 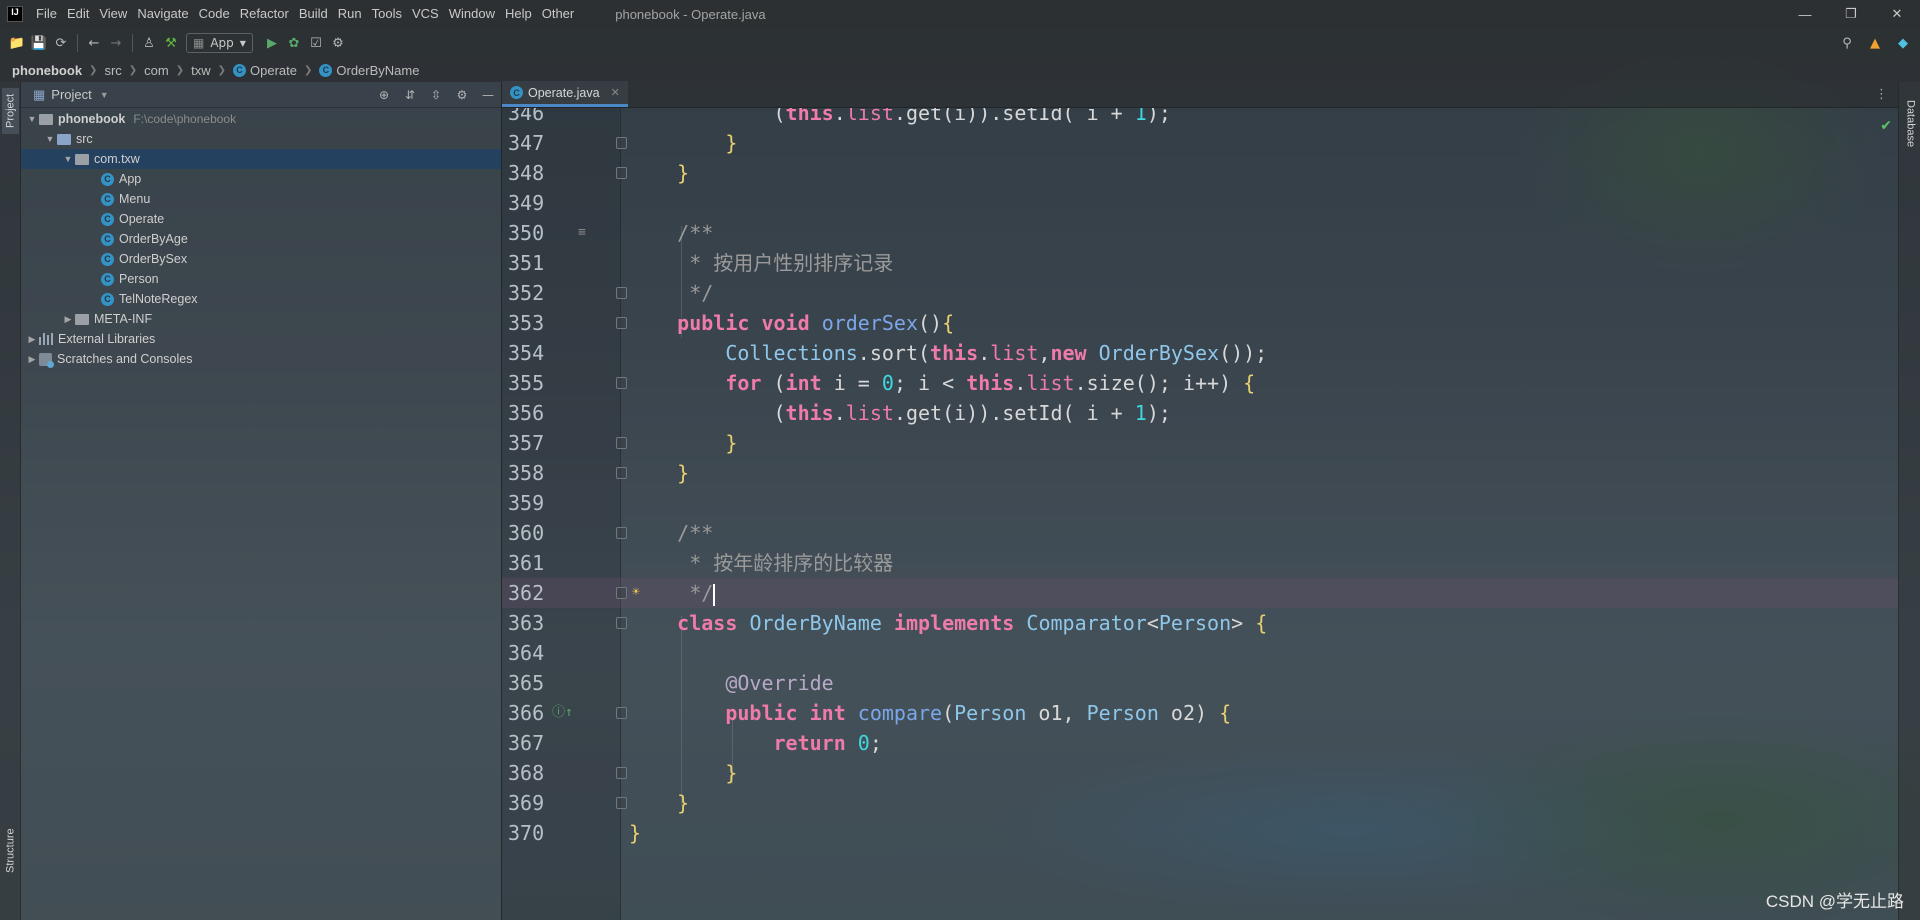 I want to click on code-line: 368 }, so click(x=1200, y=773).